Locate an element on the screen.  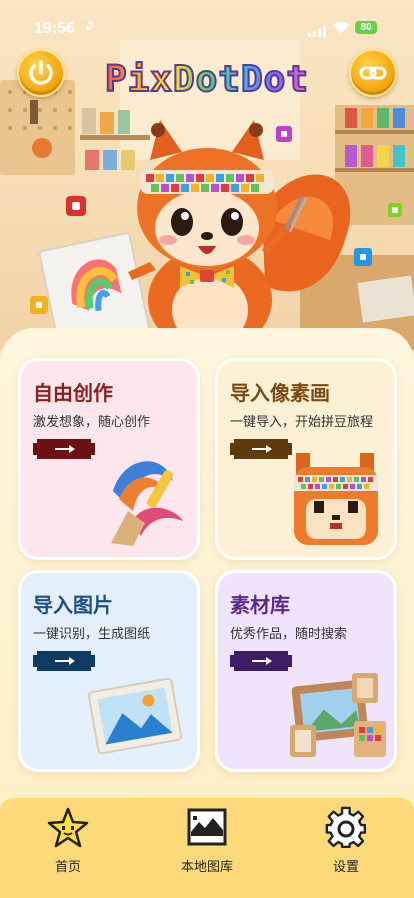
nav-settings: 设置 is located at coordinates (346, 840).